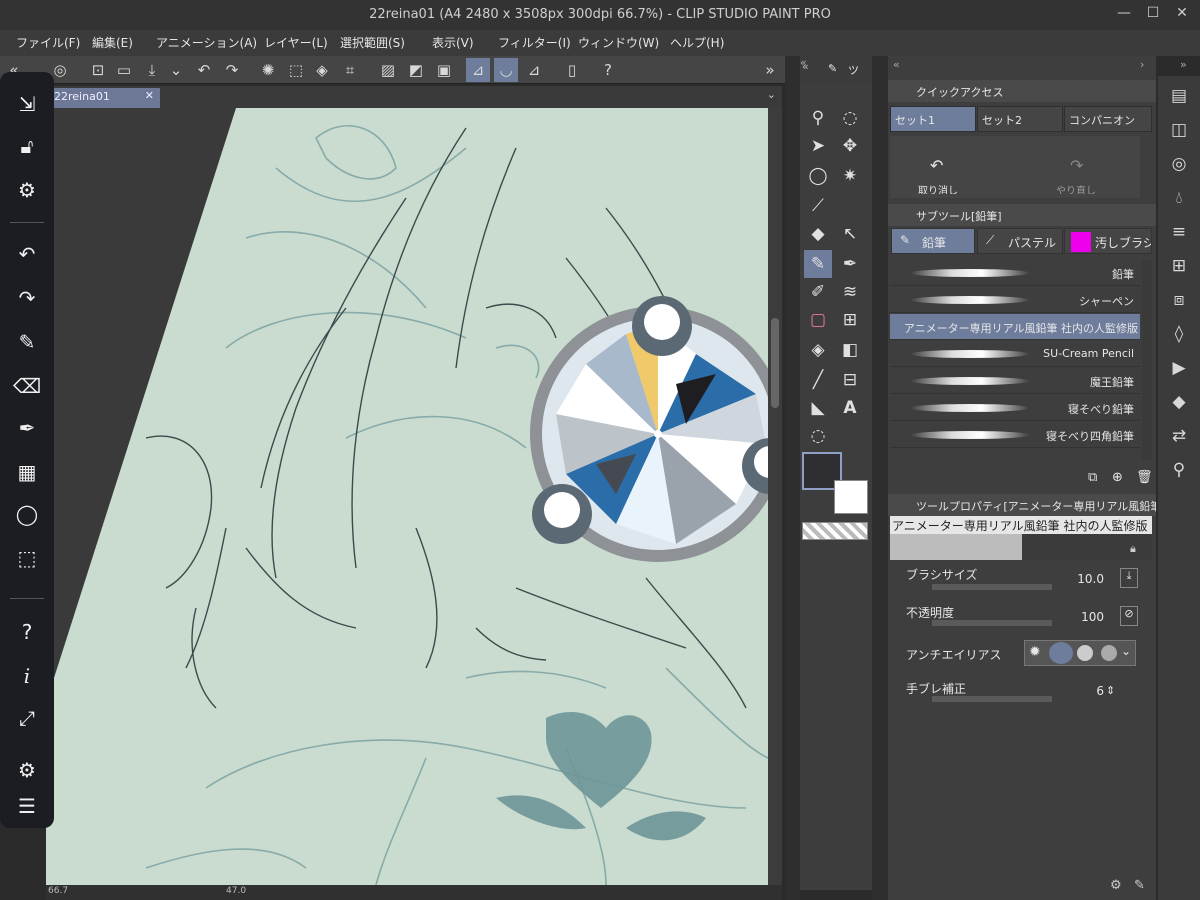  What do you see at coordinates (1015, 435) in the screenshot?
I see `brush-item: 寝そべり四角鉛筆` at bounding box center [1015, 435].